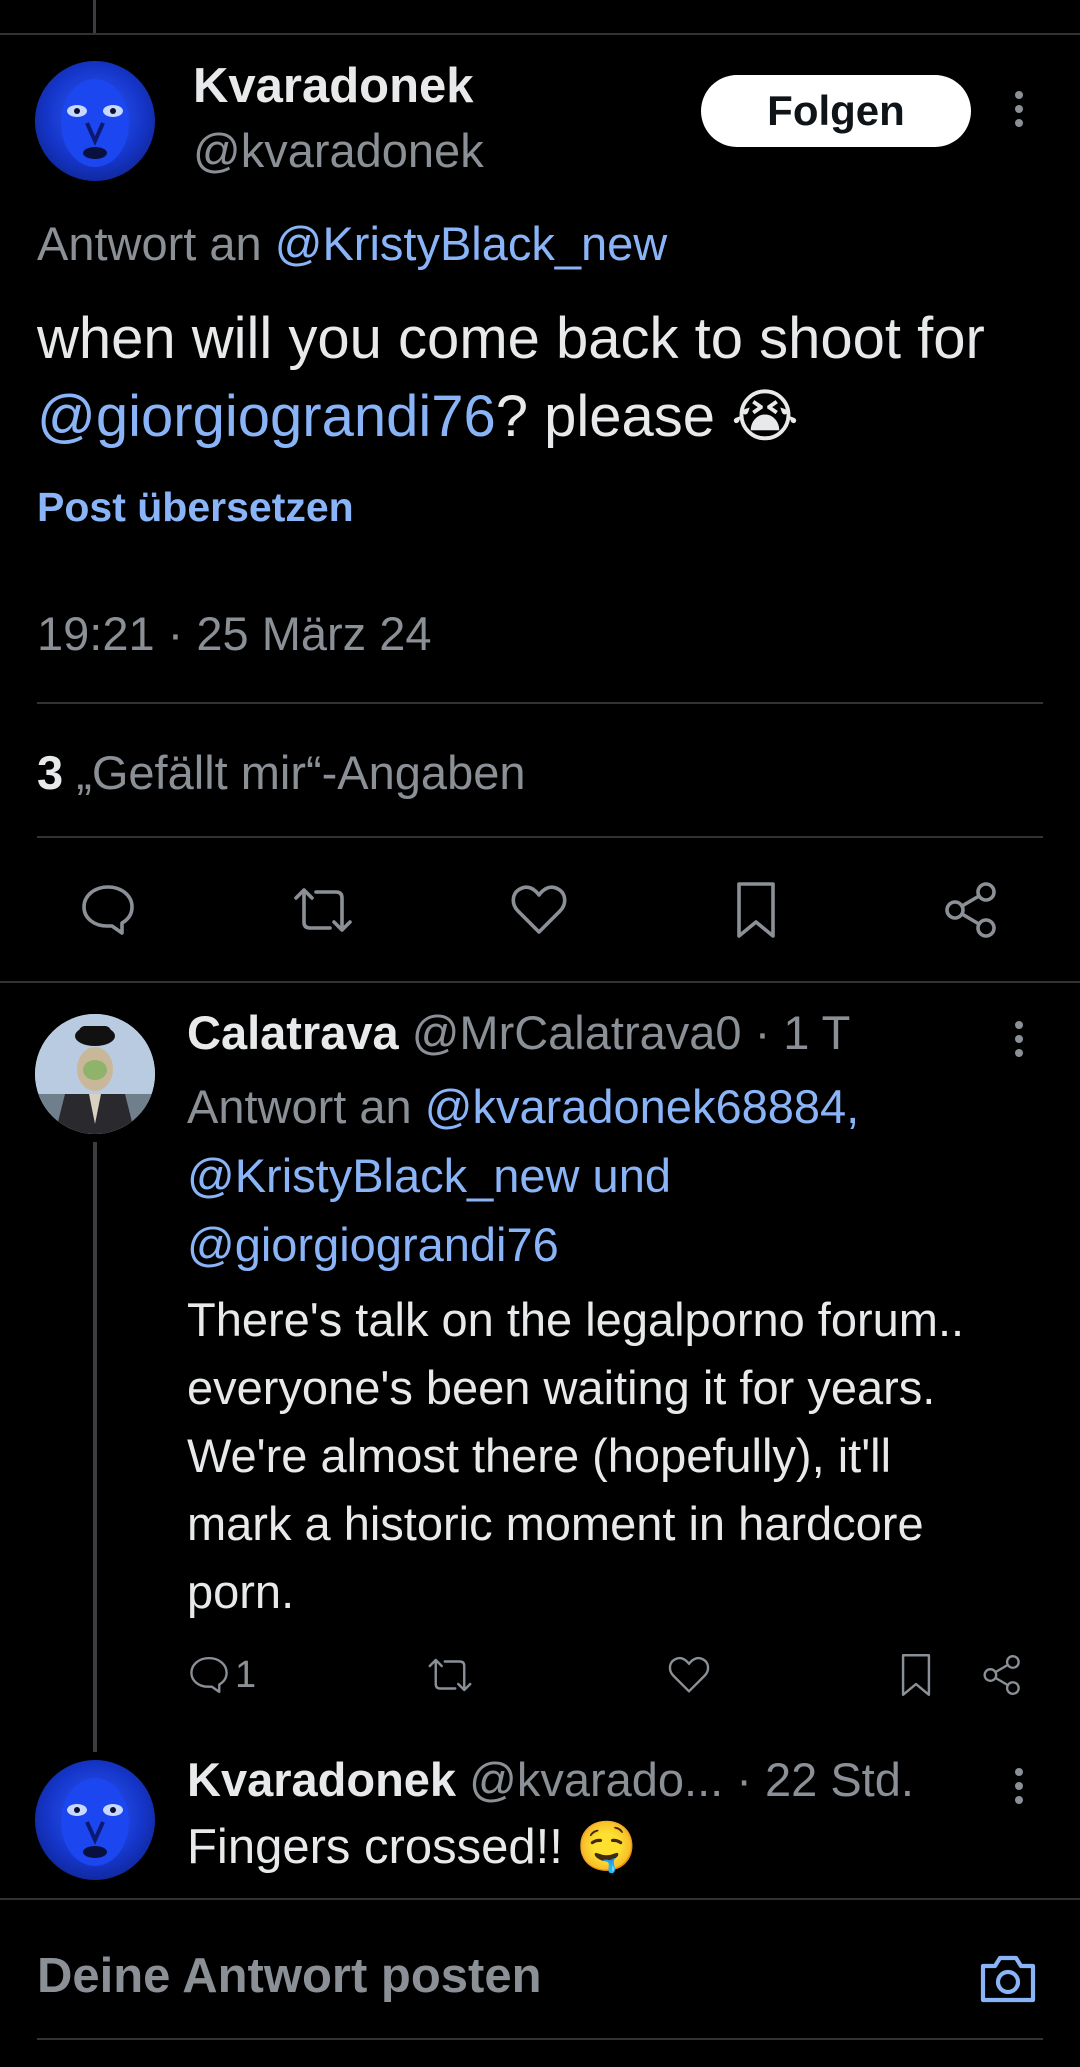  Describe the element at coordinates (338, 150) in the screenshot. I see `author-handle: @kvaradonek` at that location.